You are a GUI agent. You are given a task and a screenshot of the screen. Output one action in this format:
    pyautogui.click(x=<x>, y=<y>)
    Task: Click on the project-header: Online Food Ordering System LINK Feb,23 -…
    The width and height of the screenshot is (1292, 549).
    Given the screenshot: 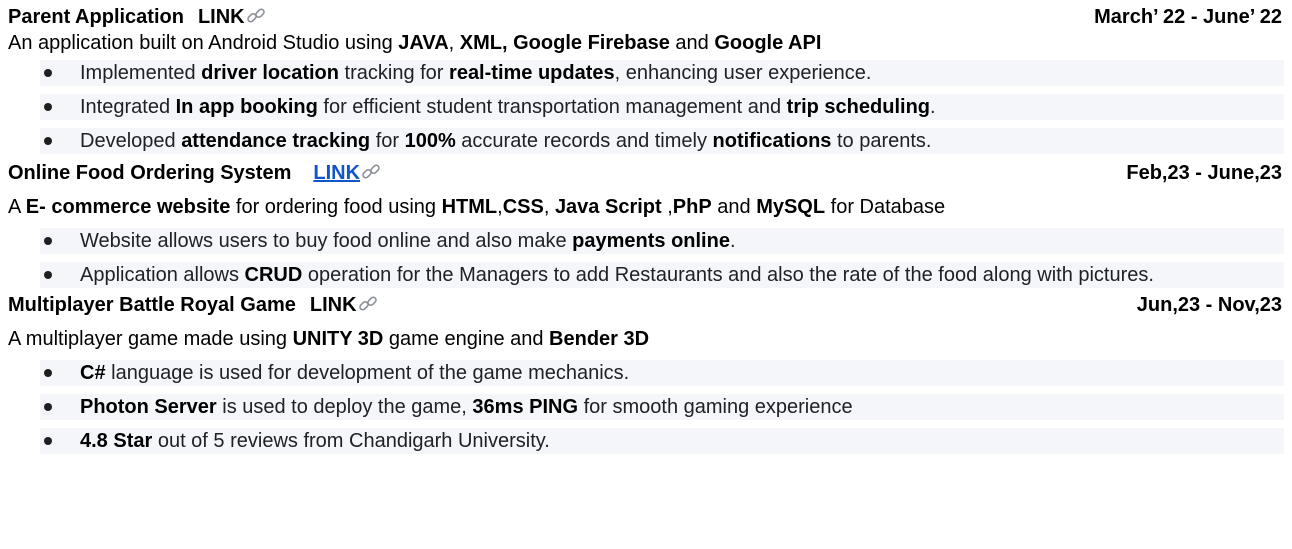 What is the action you would take?
    pyautogui.click(x=646, y=173)
    